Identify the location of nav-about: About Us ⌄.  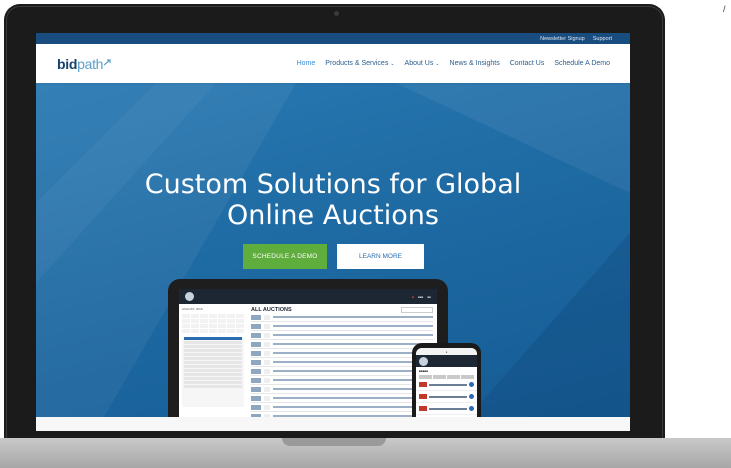
(422, 63).